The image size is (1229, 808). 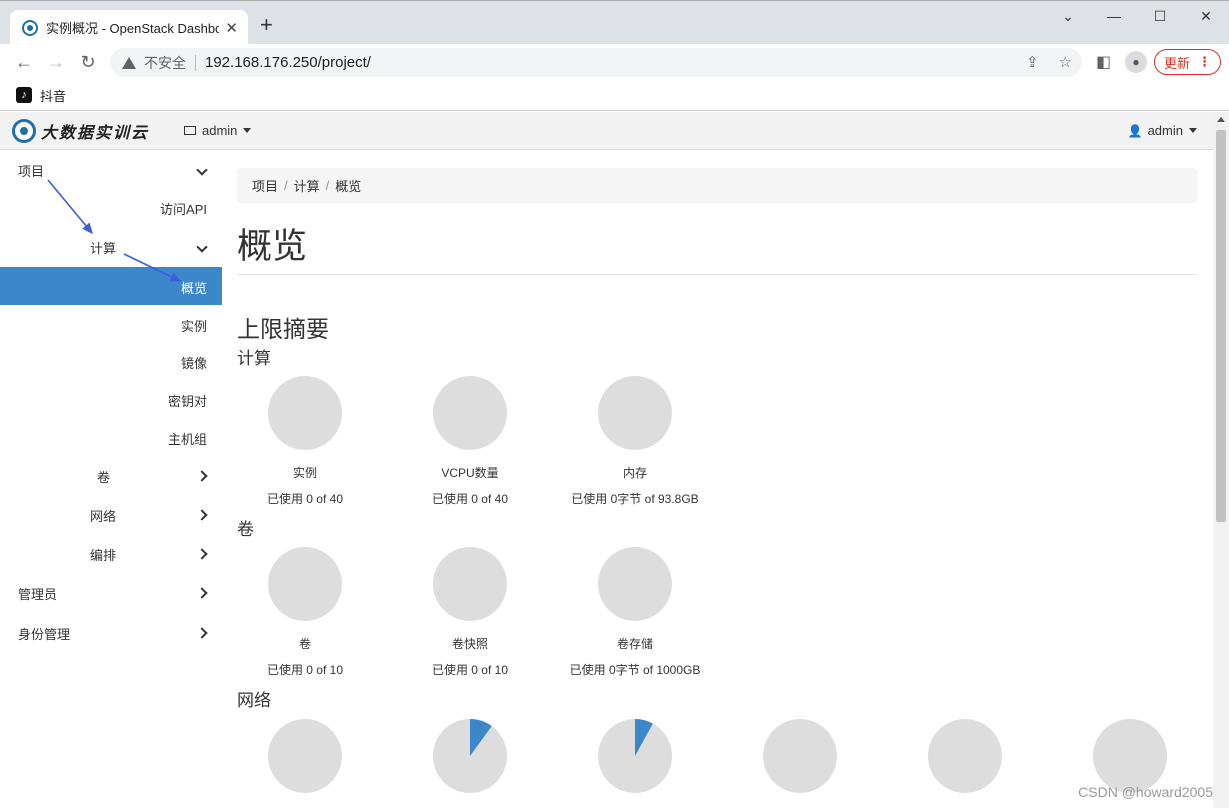 What do you see at coordinates (193, 326) in the screenshot?
I see `sidebar-item-label: 实例` at bounding box center [193, 326].